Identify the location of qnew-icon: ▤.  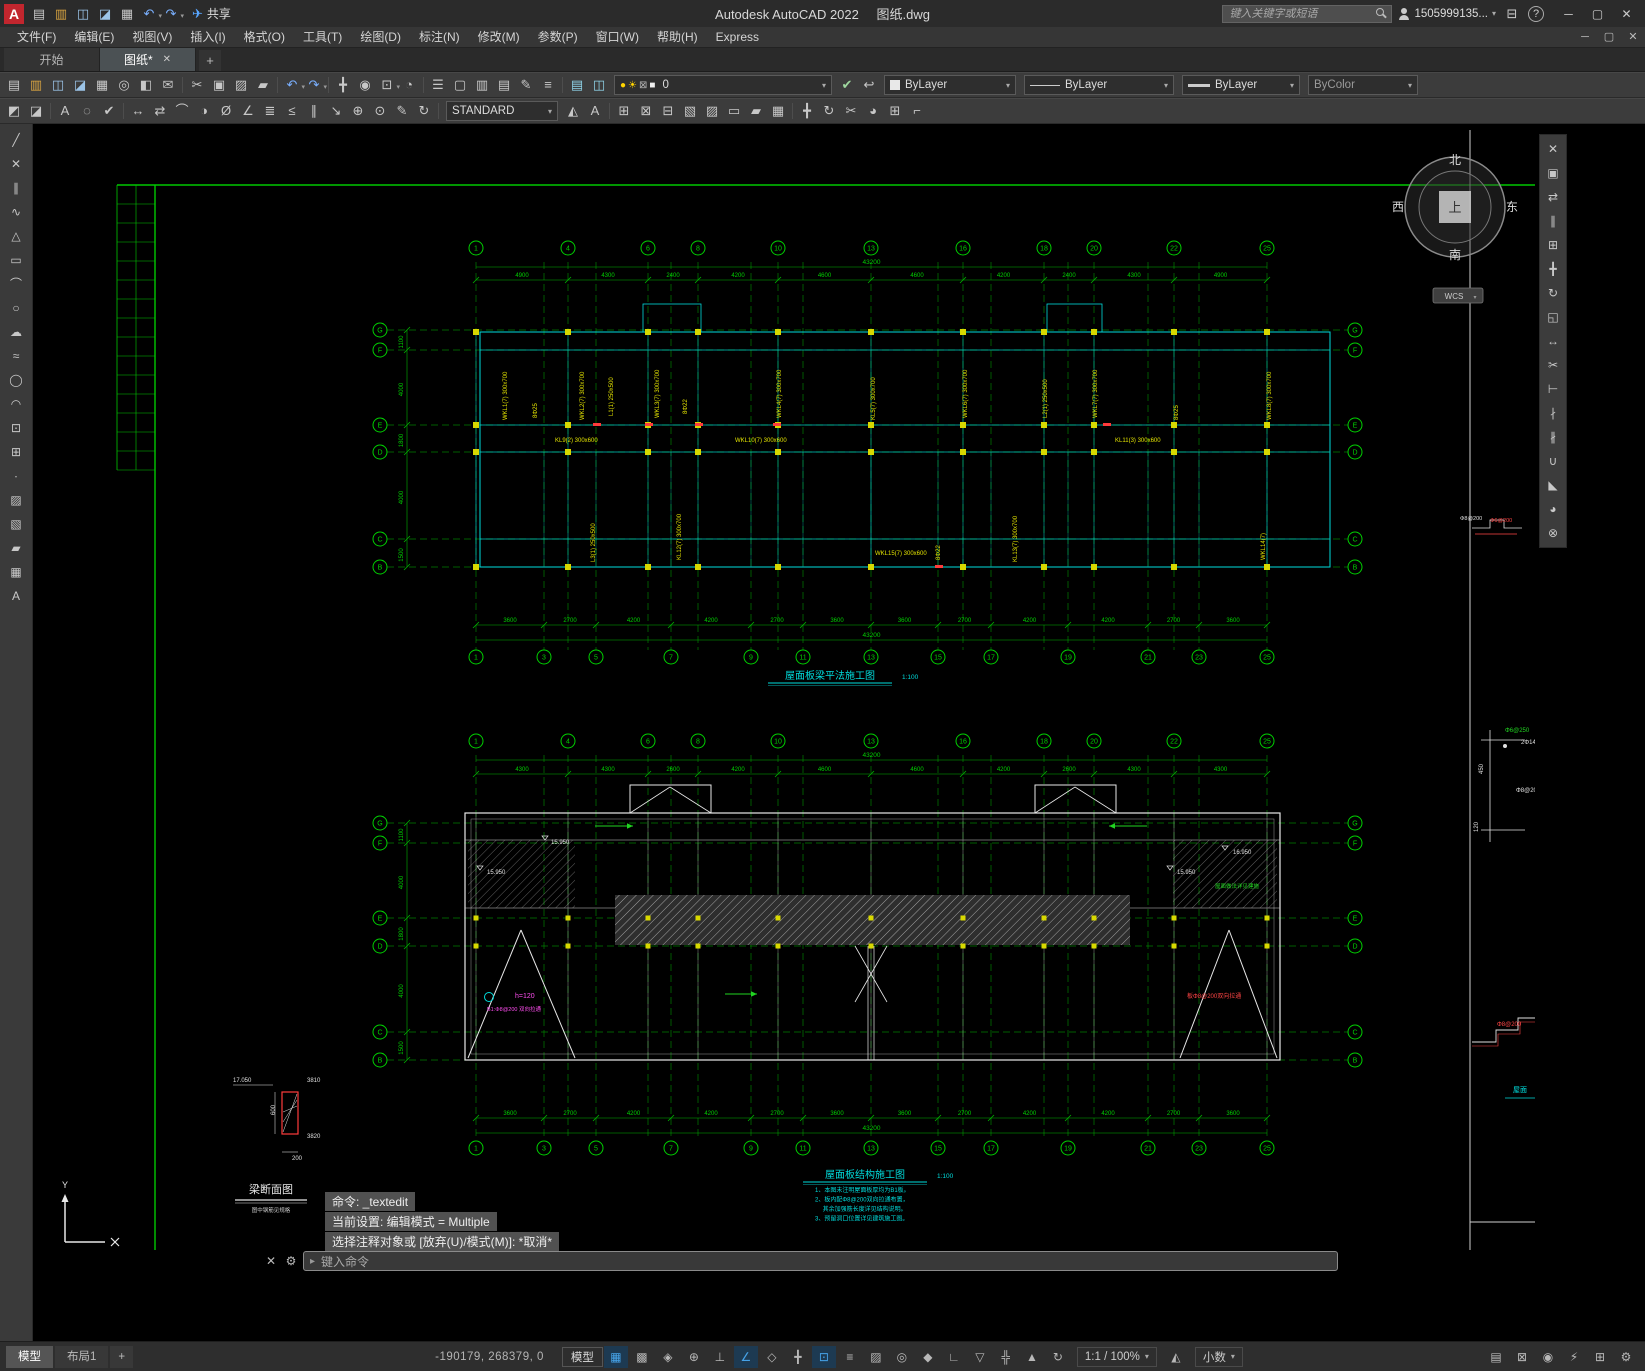
(14, 85).